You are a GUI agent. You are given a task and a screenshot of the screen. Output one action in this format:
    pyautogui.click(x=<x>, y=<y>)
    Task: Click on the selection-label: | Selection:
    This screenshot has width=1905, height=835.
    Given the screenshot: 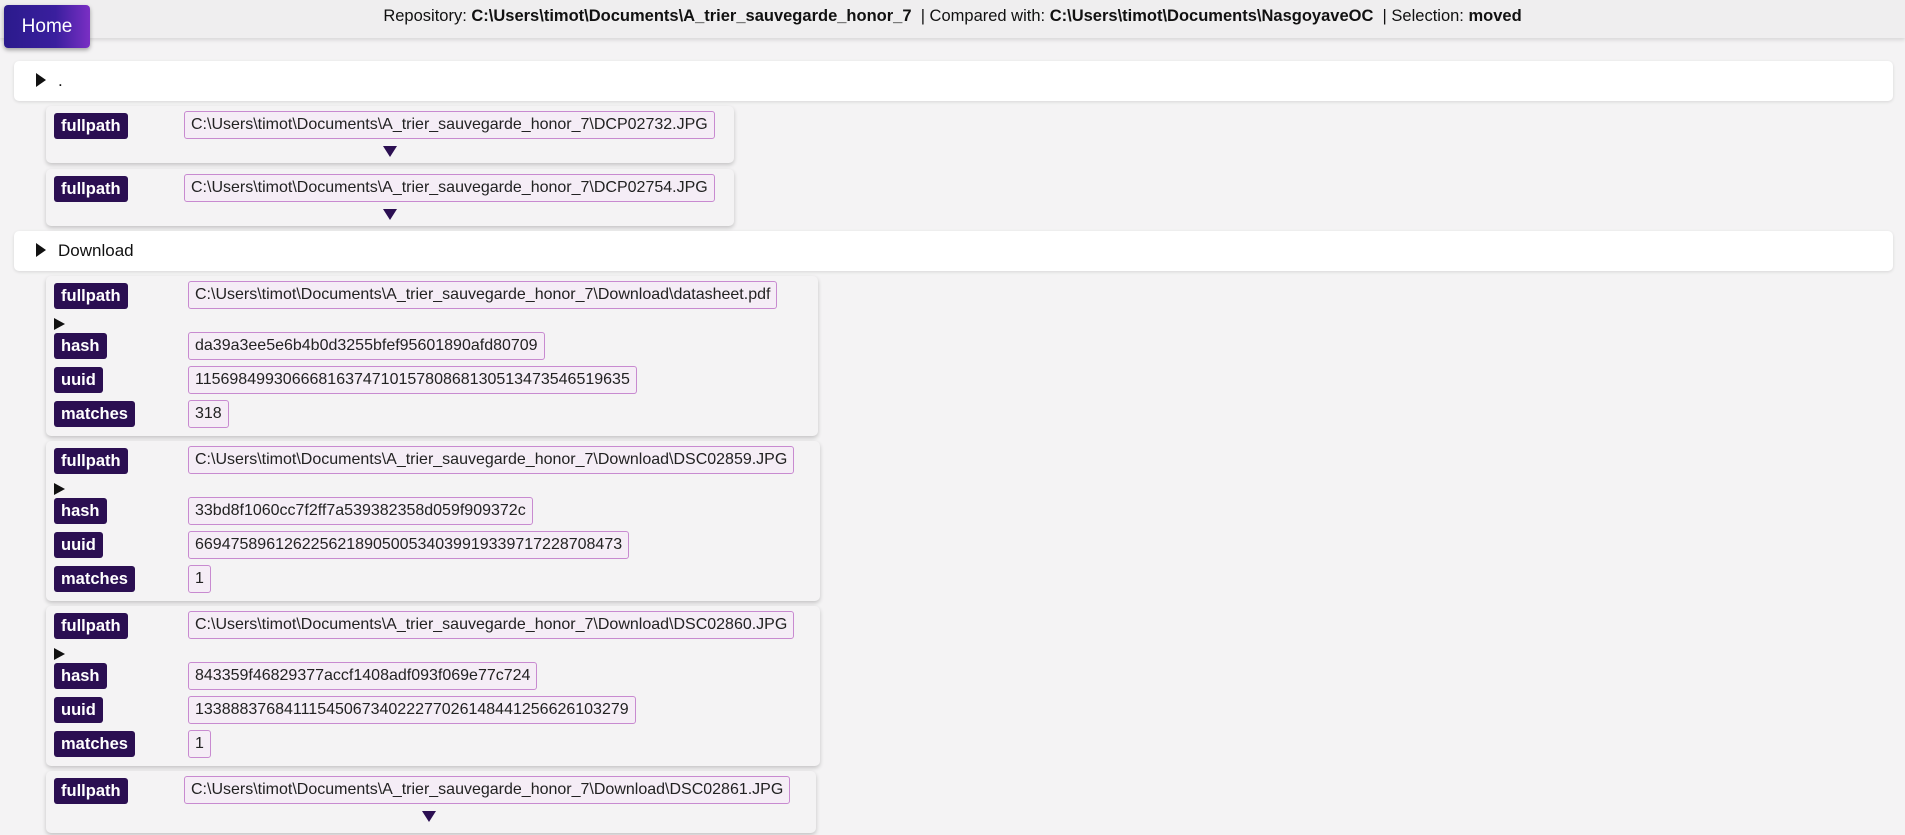 What is the action you would take?
    pyautogui.click(x=1423, y=16)
    